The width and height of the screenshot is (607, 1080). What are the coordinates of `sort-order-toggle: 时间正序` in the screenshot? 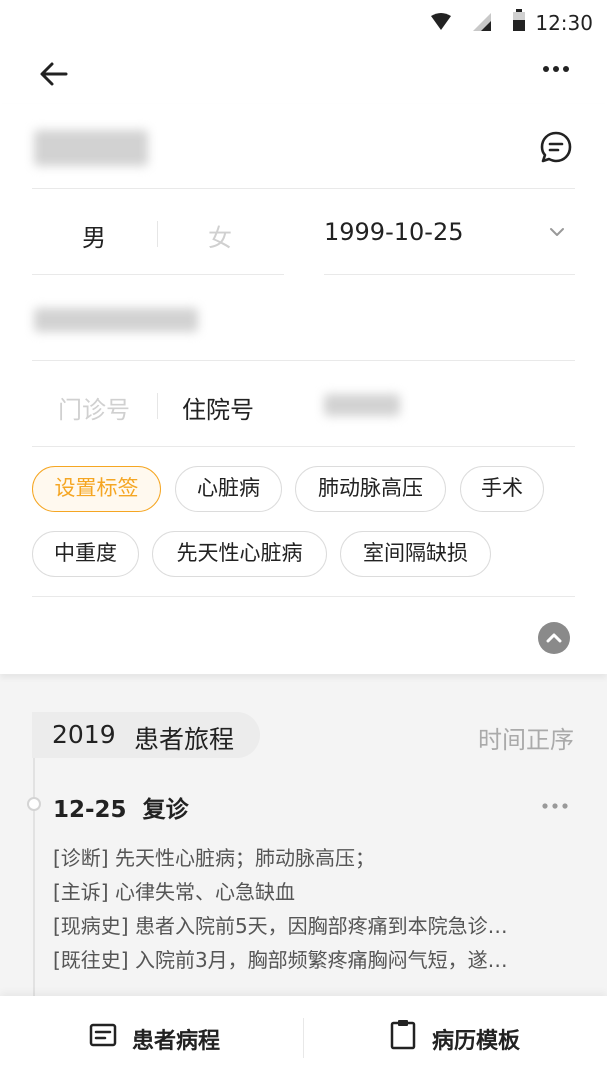 It's located at (526, 737).